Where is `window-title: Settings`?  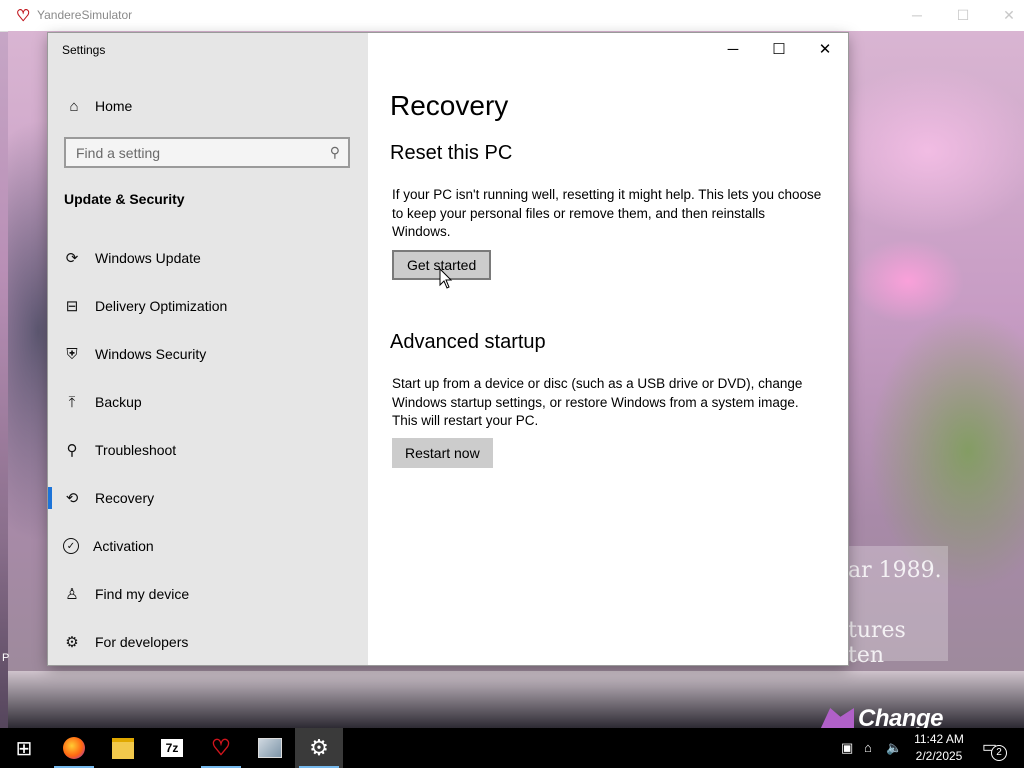 window-title: Settings is located at coordinates (84, 50).